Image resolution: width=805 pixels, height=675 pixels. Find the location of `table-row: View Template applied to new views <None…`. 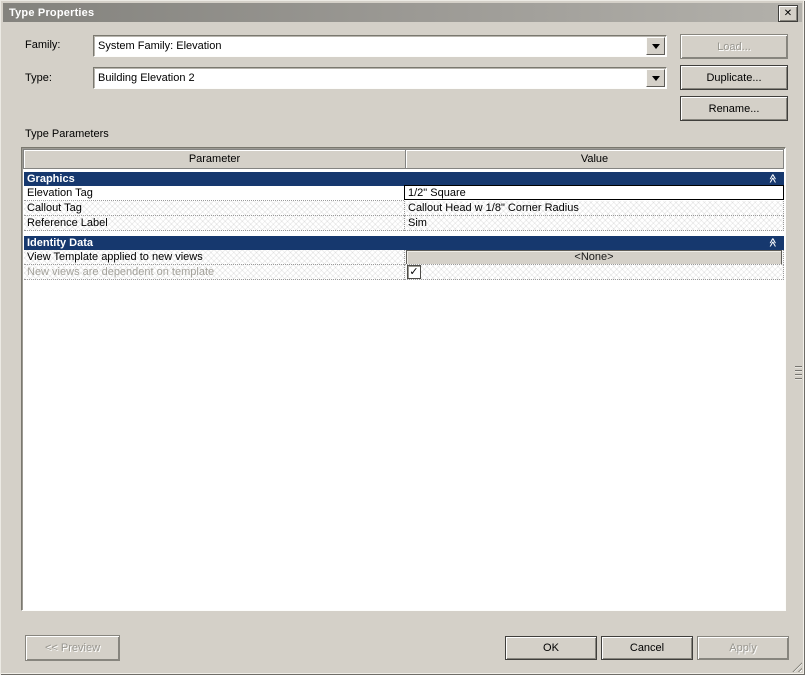

table-row: View Template applied to new views <None… is located at coordinates (404, 257).